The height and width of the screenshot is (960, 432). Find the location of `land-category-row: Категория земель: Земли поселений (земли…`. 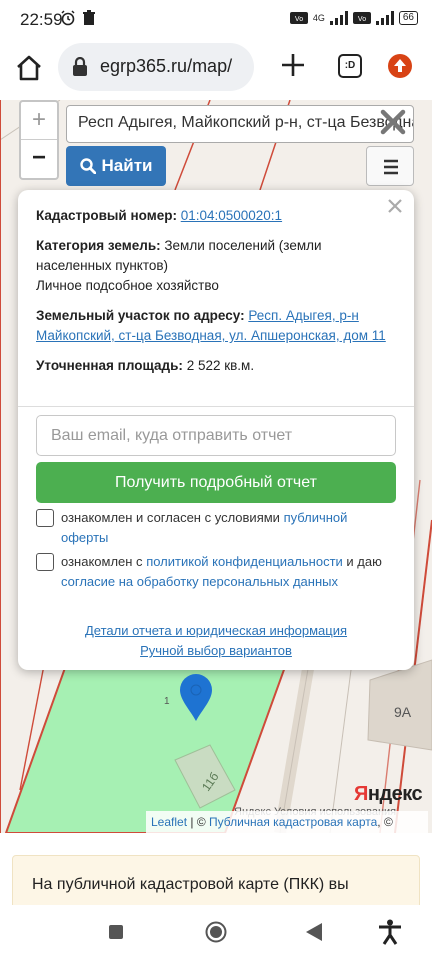

land-category-row: Категория земель: Земли поселений (земли… is located at coordinates (216, 256).